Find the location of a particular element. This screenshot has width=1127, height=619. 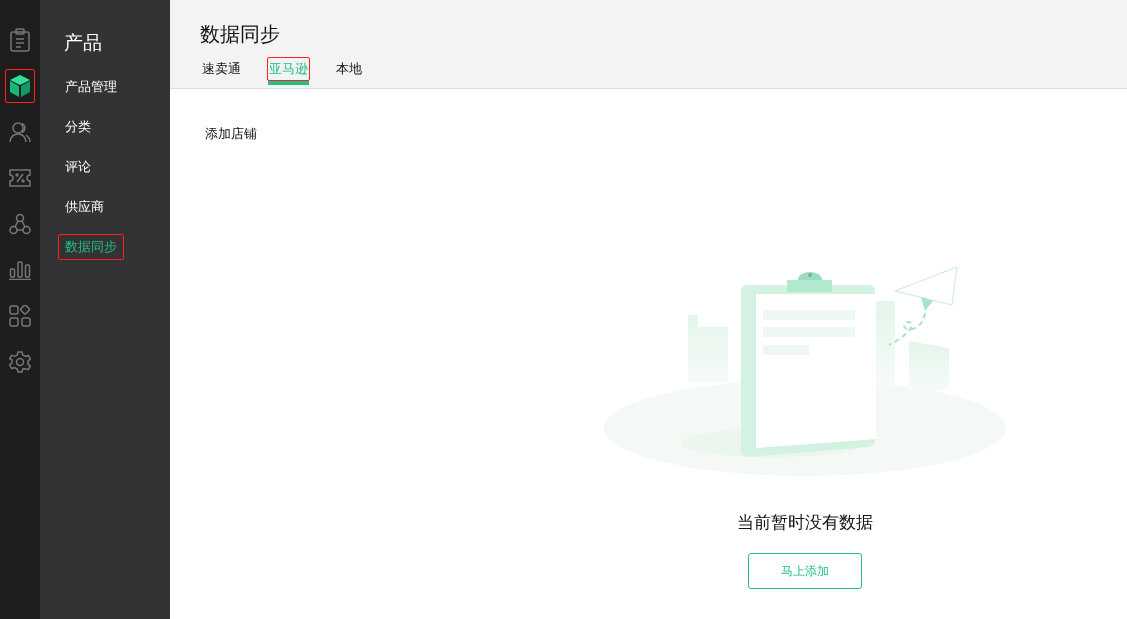

settings-icon is located at coordinates (20, 362).